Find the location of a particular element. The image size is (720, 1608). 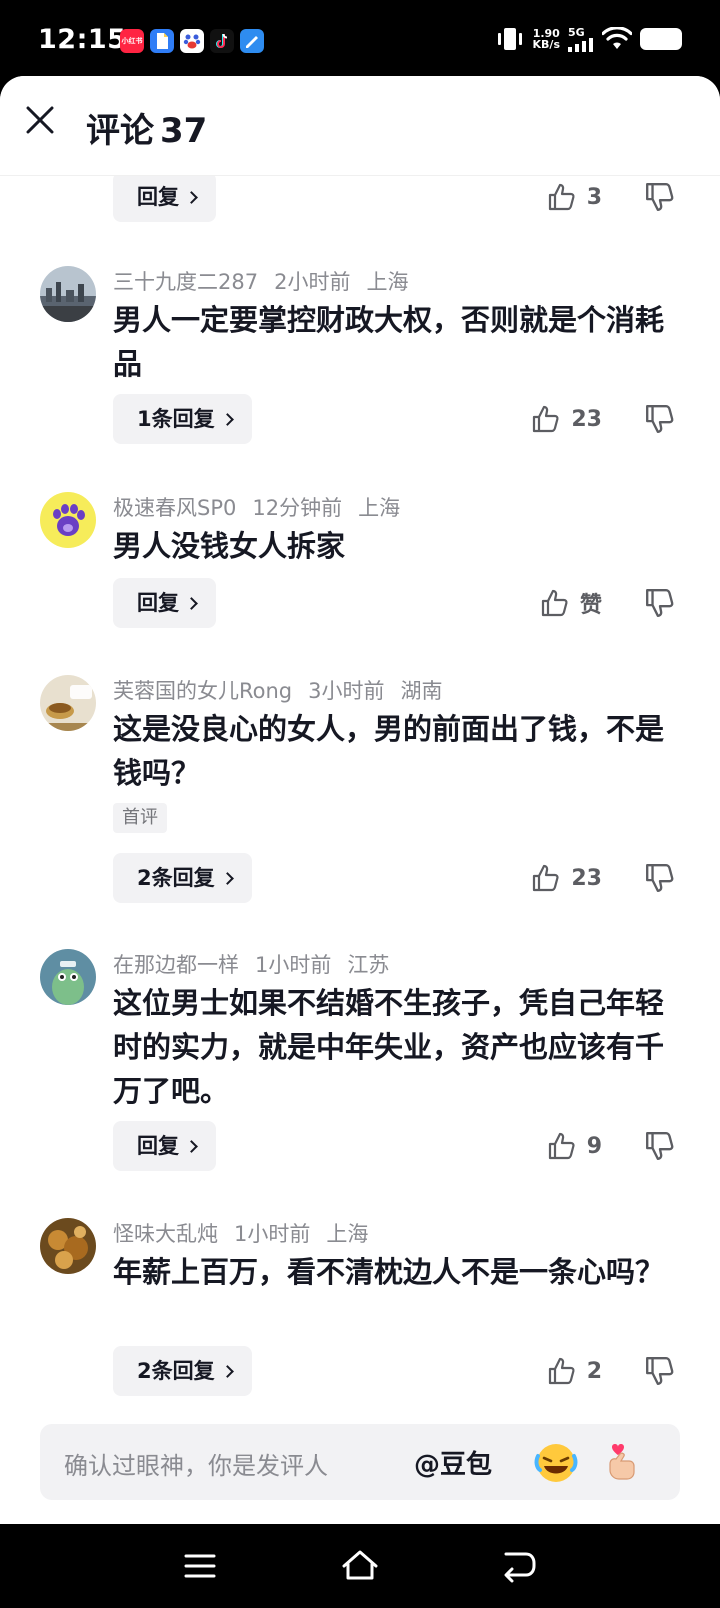

network-speed-unit: KB/s is located at coordinates (546, 44).